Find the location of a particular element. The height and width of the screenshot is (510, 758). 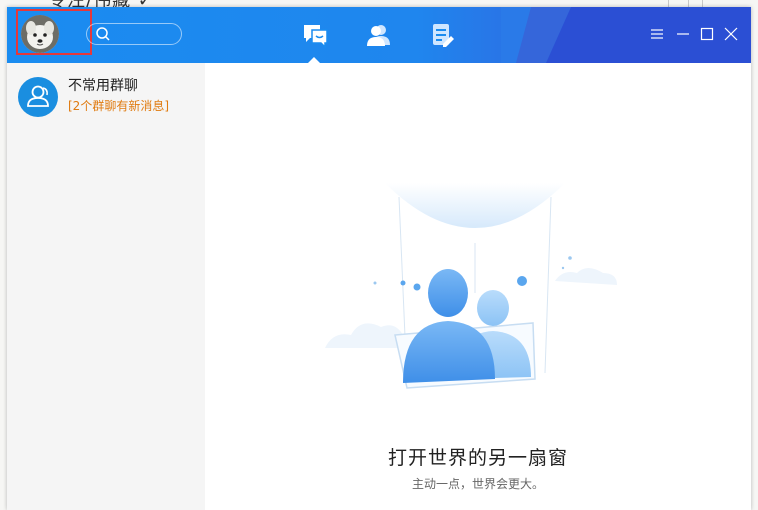

titlebar is located at coordinates (379, 35).